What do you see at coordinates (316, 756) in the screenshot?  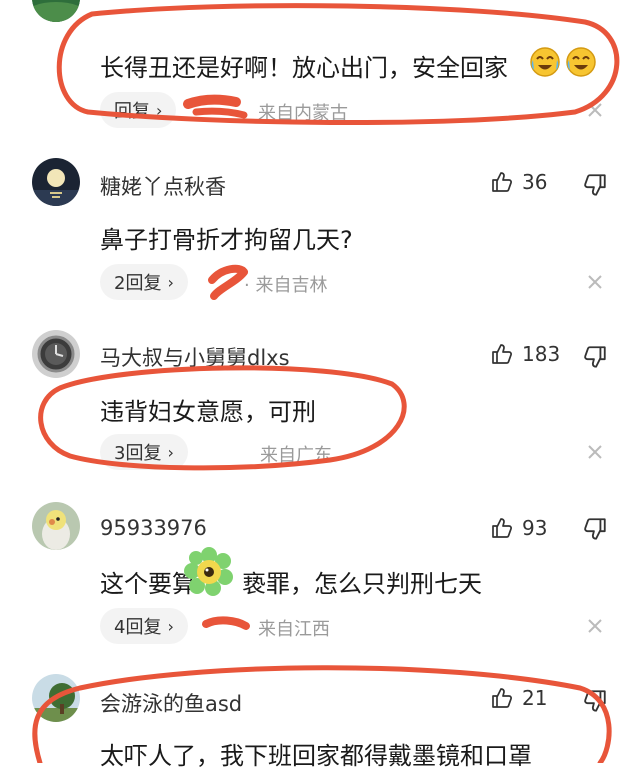 I see `comment-text: 太吓人了，我下班回家都得戴墨镜和口罩` at bounding box center [316, 756].